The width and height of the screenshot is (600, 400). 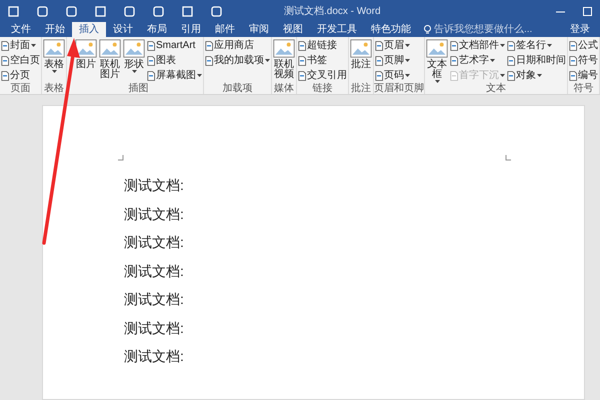 I want to click on group-label: 插图, so click(x=139, y=89).